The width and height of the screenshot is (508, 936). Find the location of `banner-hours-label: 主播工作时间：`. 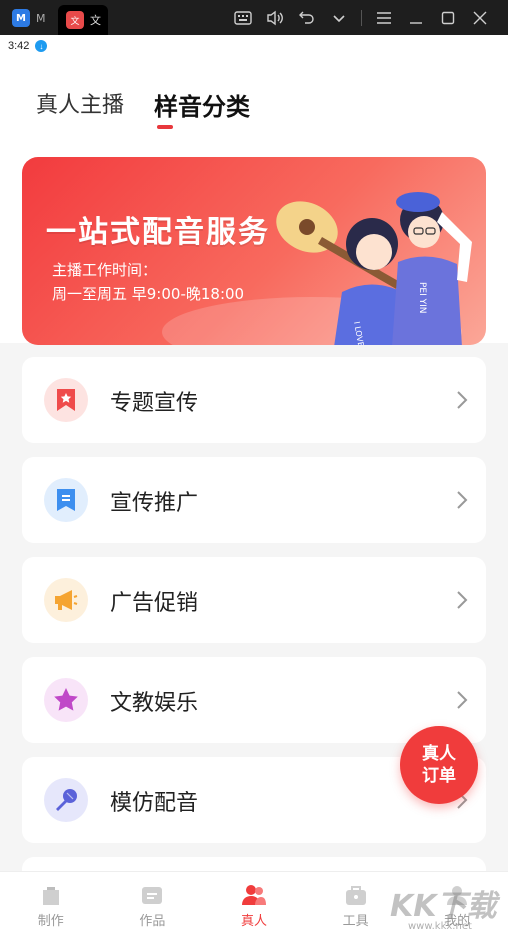

banner-hours-label: 主播工作时间： is located at coordinates (105, 270).